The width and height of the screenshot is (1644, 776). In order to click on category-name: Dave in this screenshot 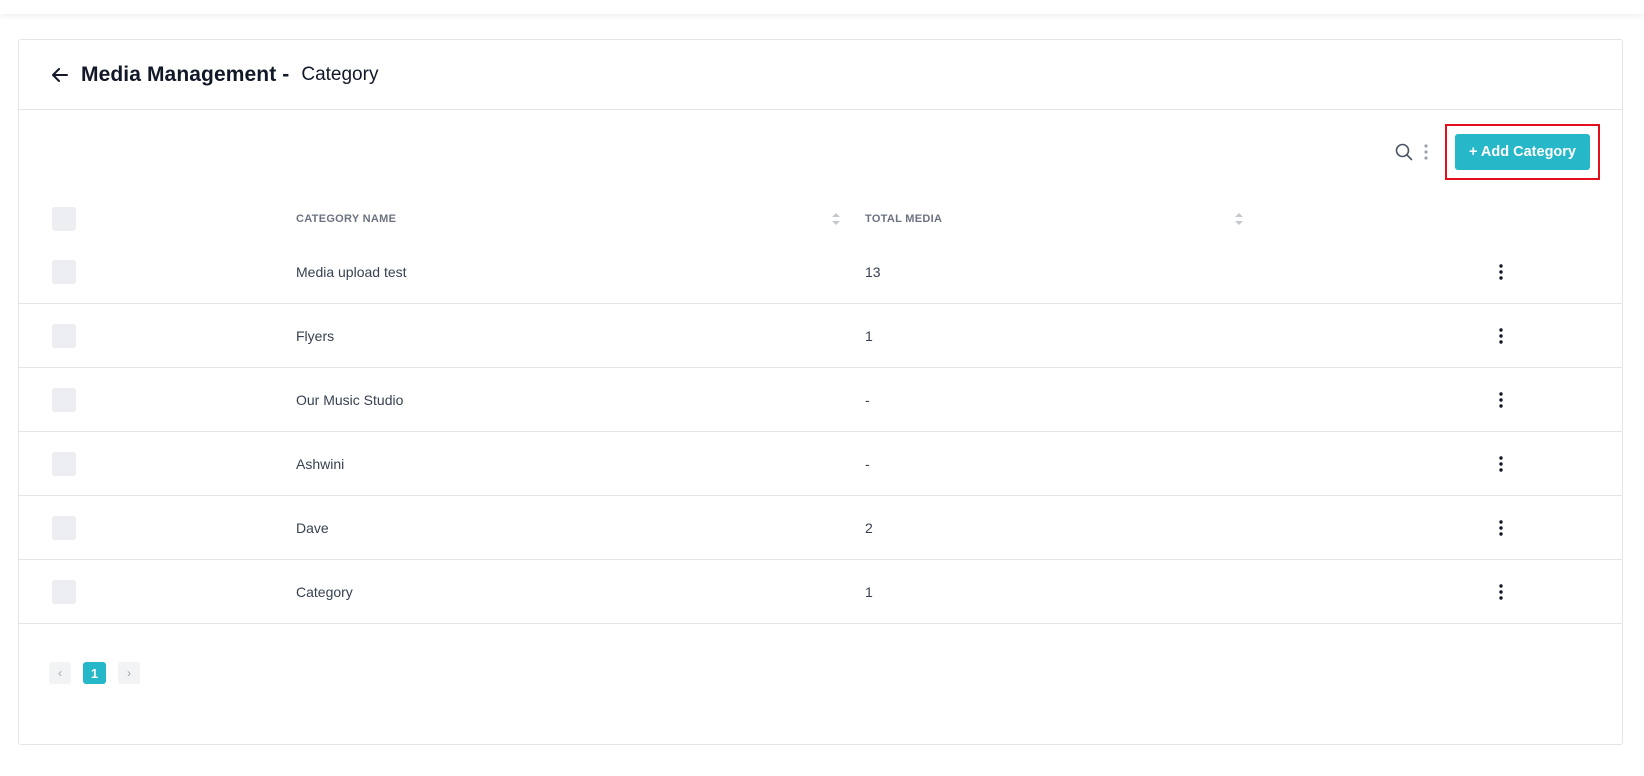, I will do `click(312, 527)`.